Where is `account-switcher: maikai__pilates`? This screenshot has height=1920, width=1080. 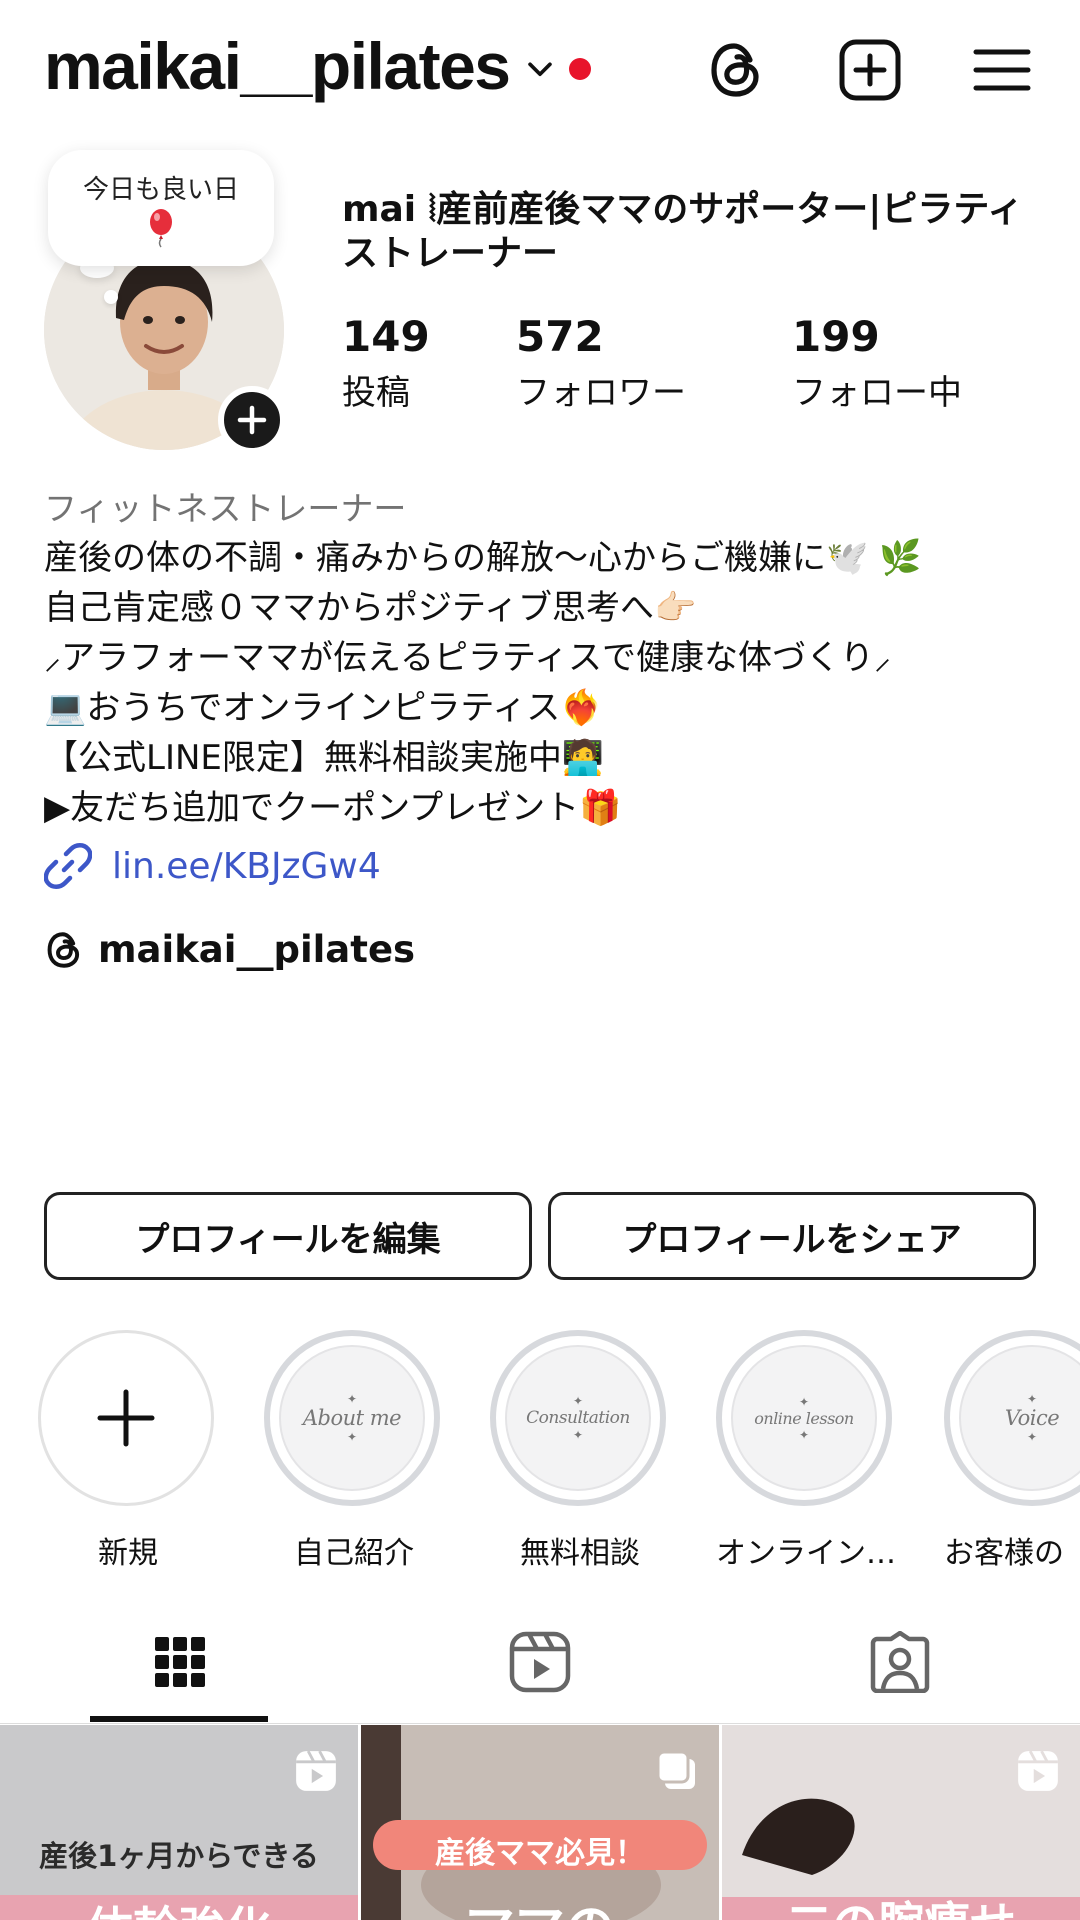 account-switcher: maikai__pilates is located at coordinates (318, 66).